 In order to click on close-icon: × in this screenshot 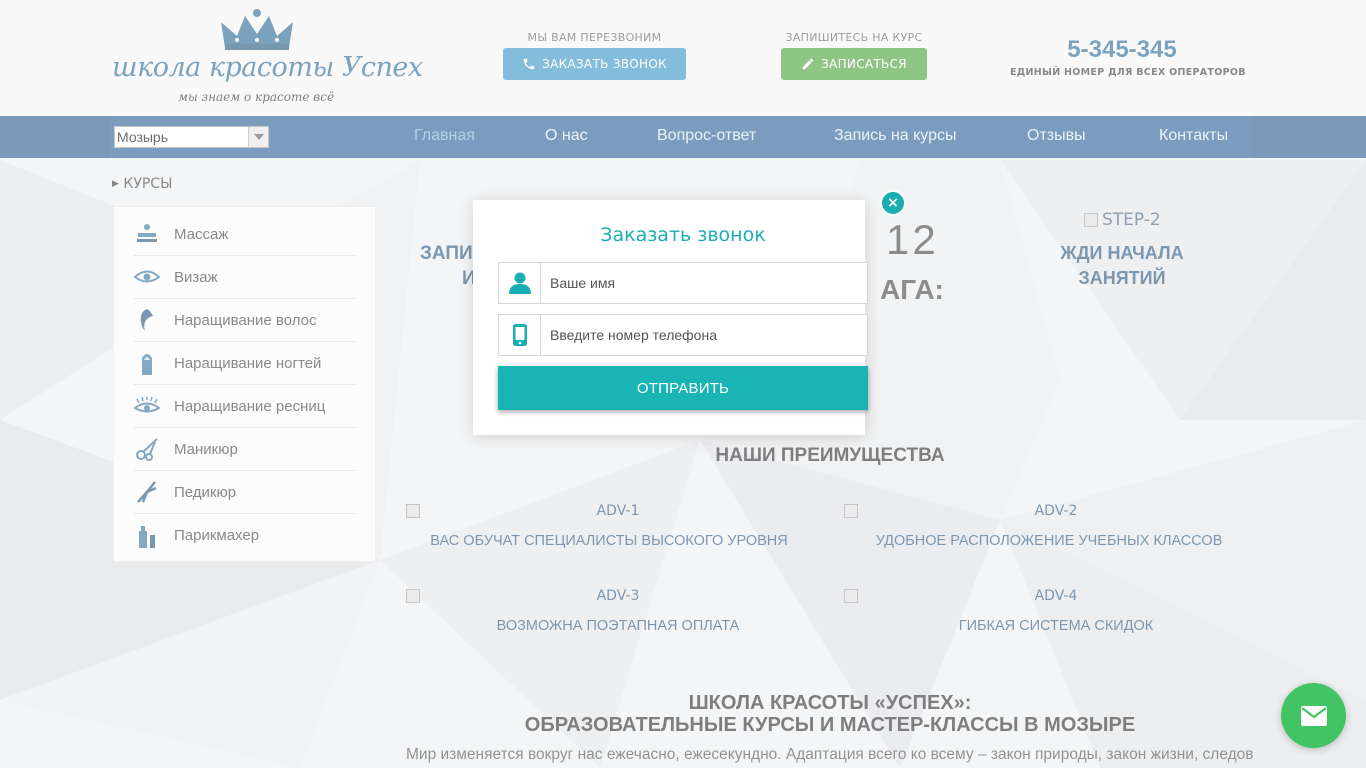, I will do `click(893, 203)`.